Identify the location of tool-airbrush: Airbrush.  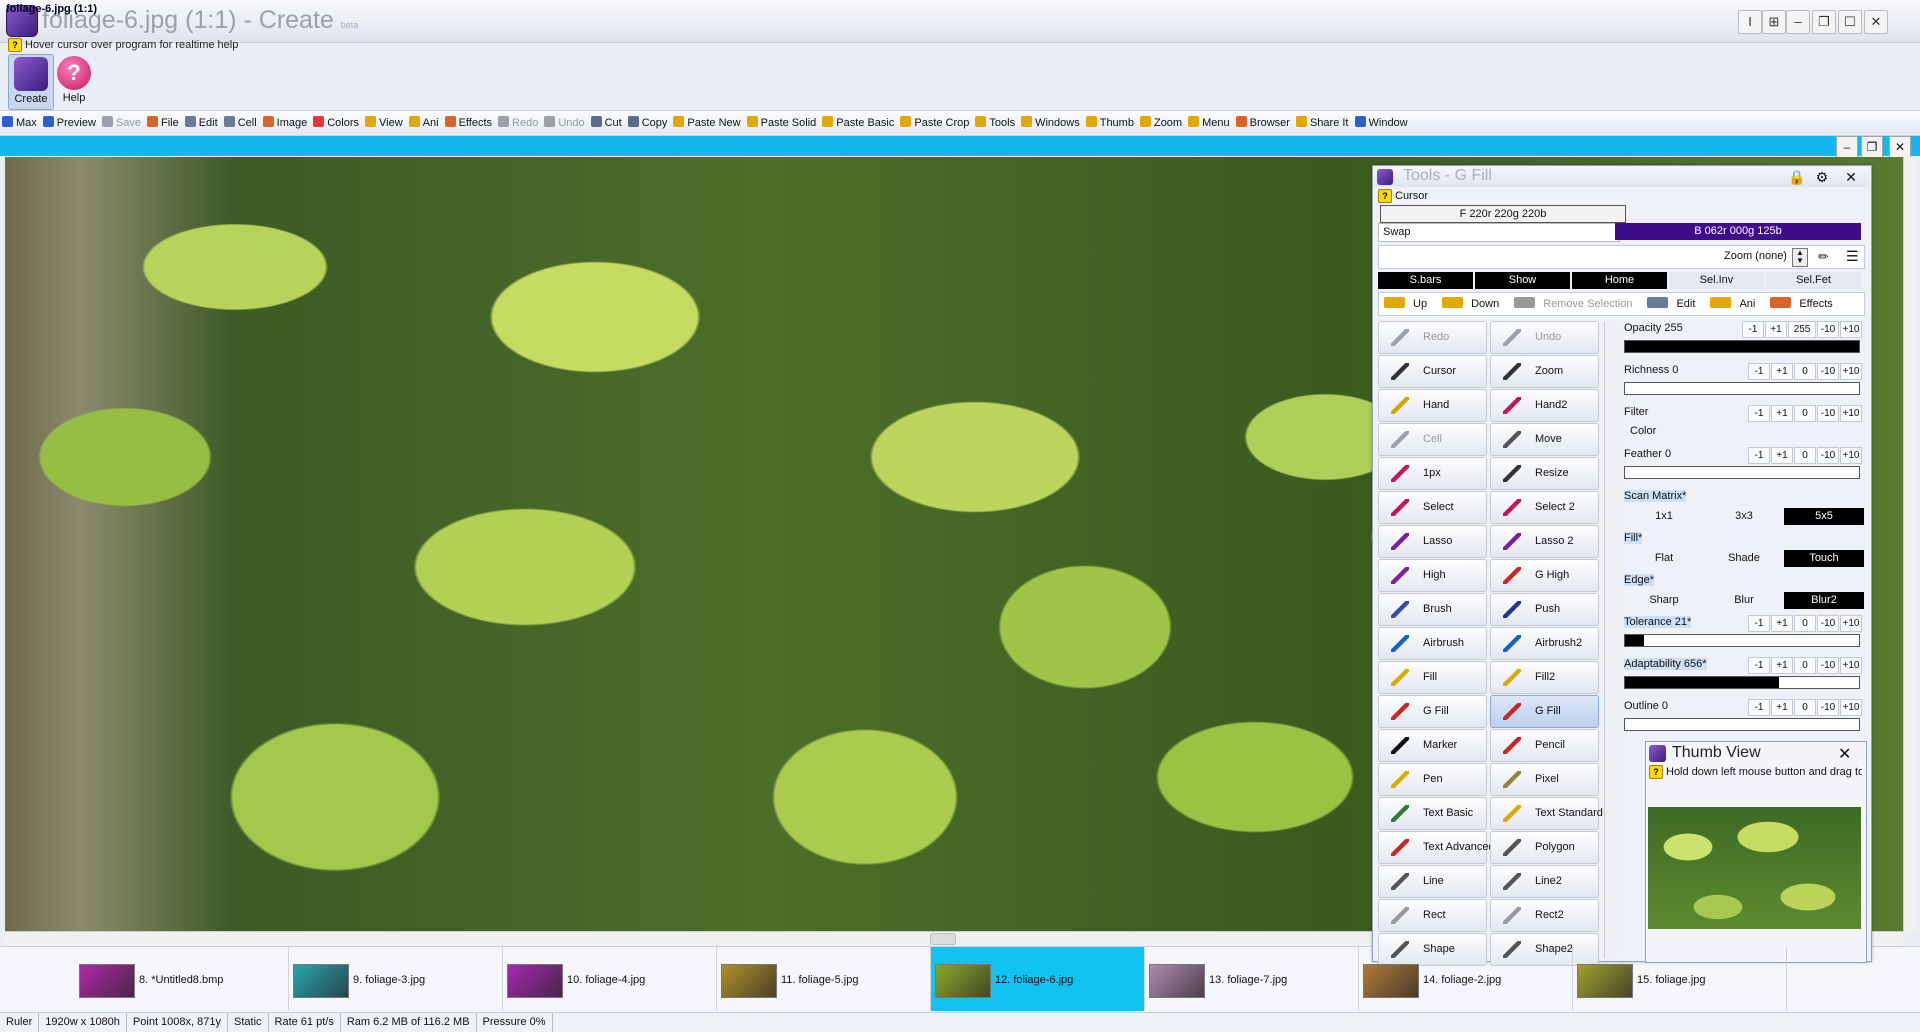
(1432, 643).